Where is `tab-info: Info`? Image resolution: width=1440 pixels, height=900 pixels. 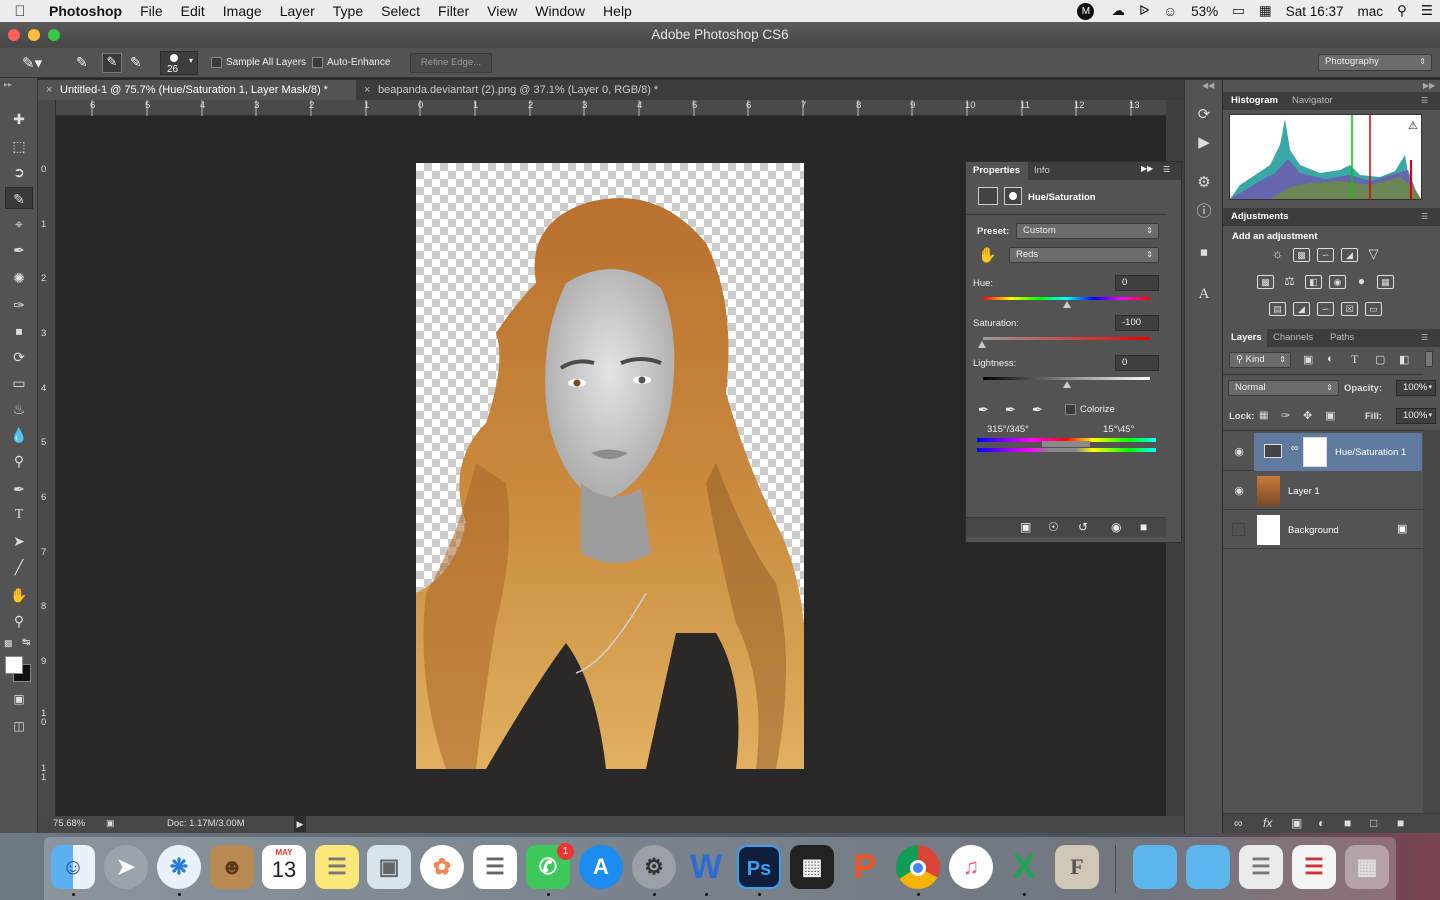 tab-info: Info is located at coordinates (1042, 170).